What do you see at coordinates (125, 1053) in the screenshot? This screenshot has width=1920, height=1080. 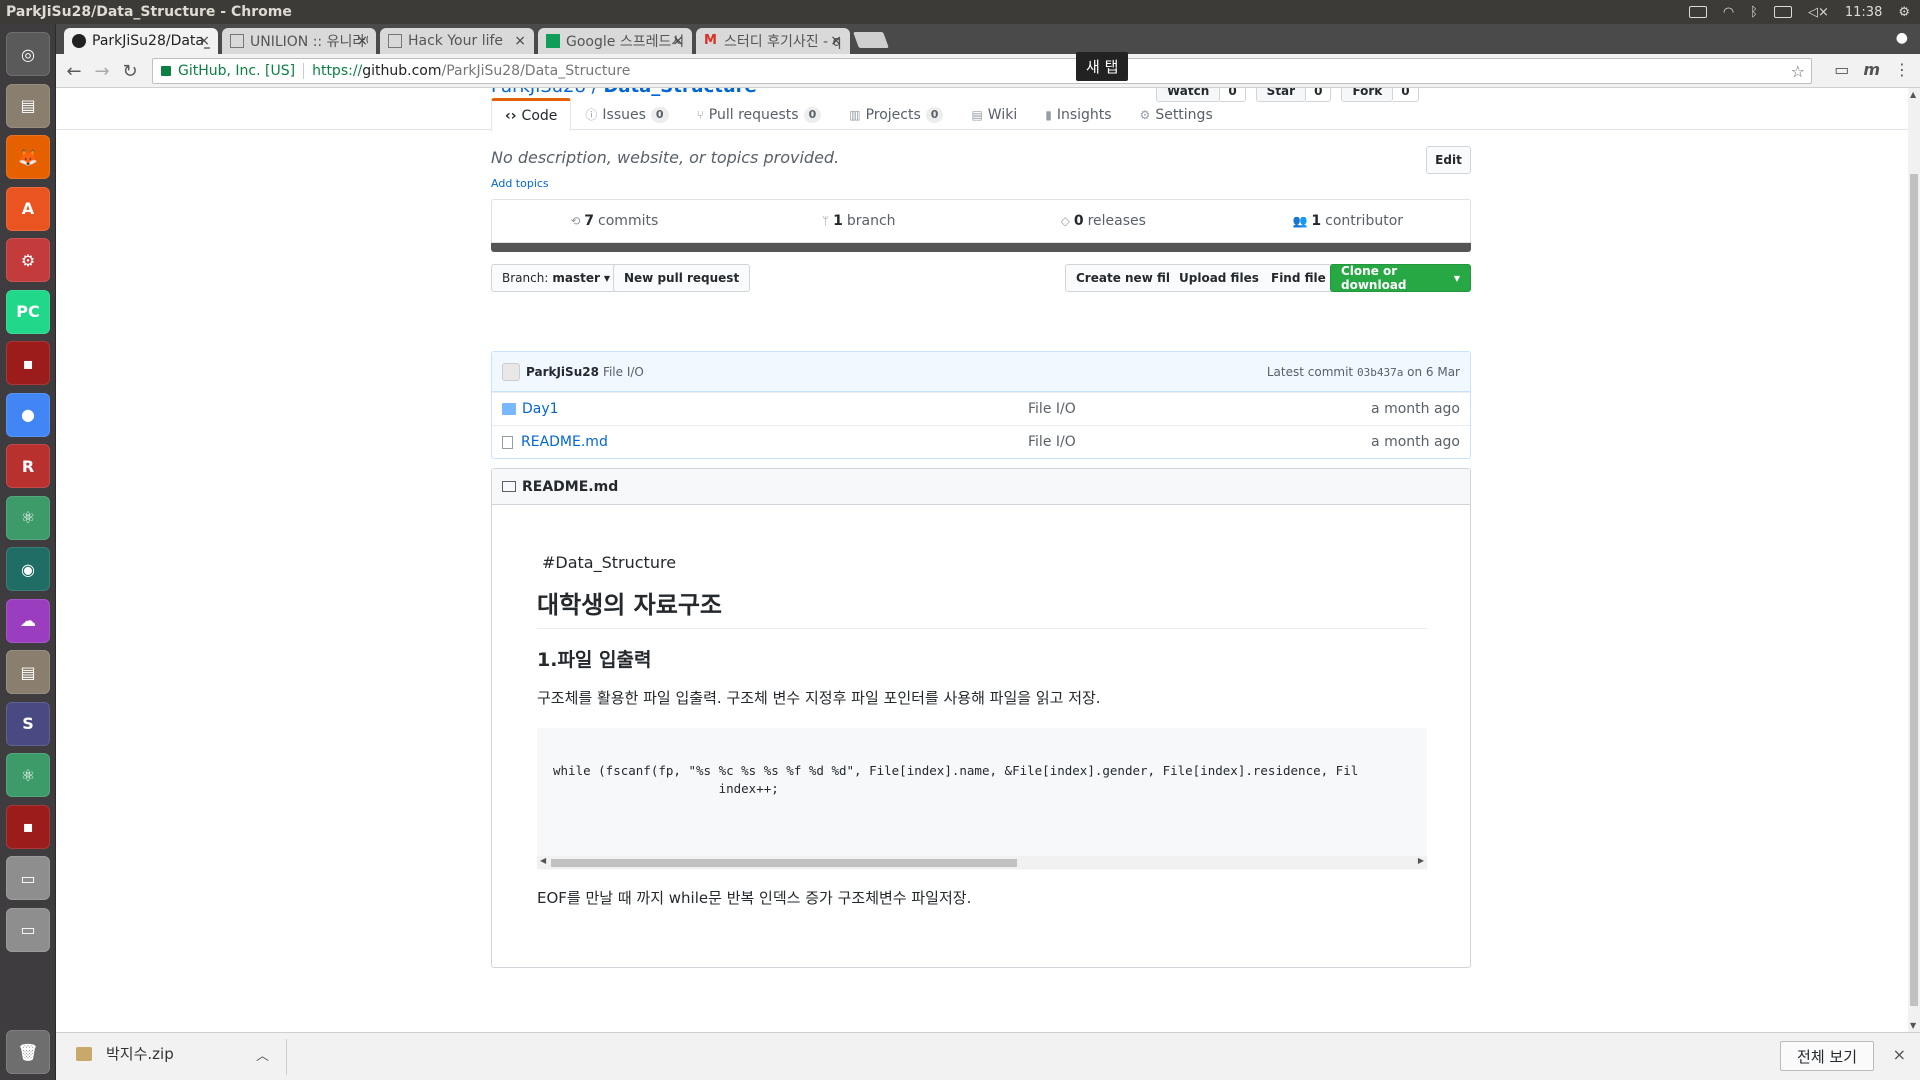 I see `download-item: 박지수.zip` at bounding box center [125, 1053].